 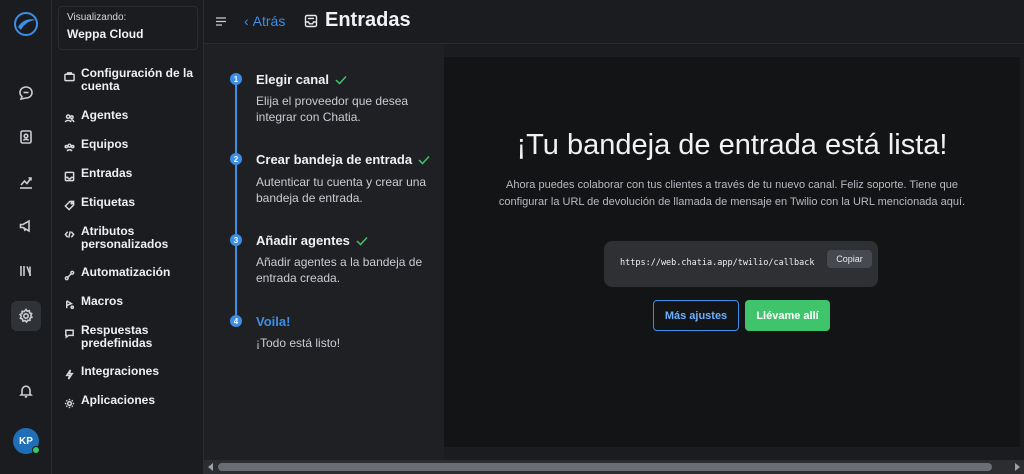 I want to click on library-button, so click(x=26, y=271).